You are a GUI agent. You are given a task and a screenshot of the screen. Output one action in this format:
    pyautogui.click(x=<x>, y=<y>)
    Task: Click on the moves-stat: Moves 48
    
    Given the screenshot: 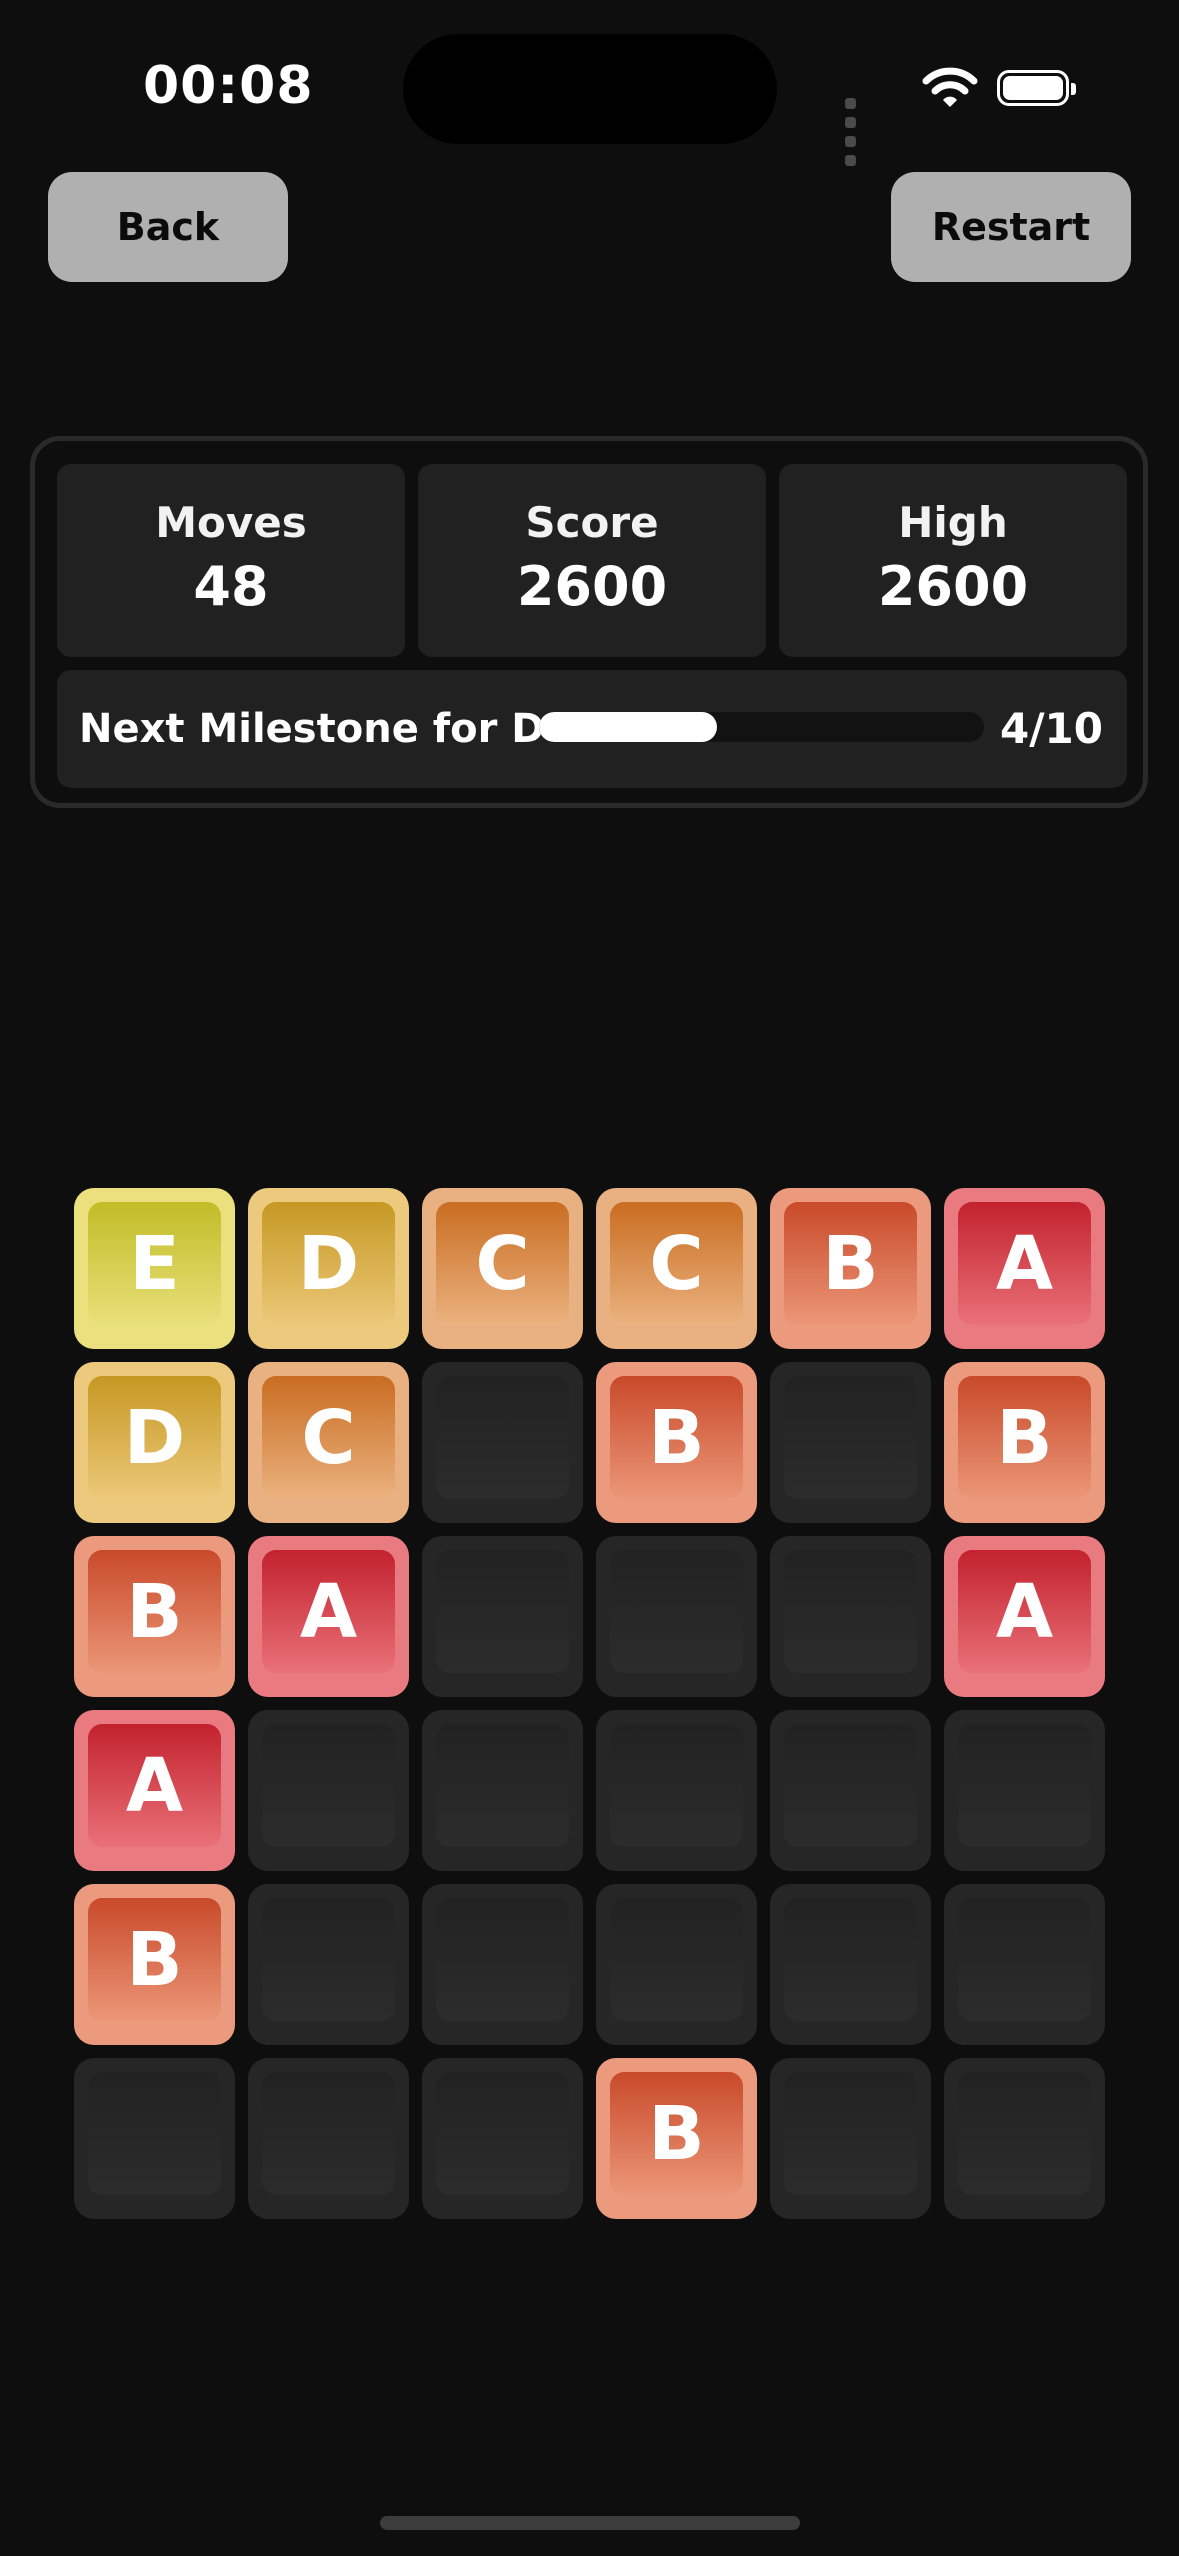 What is the action you would take?
    pyautogui.click(x=231, y=560)
    